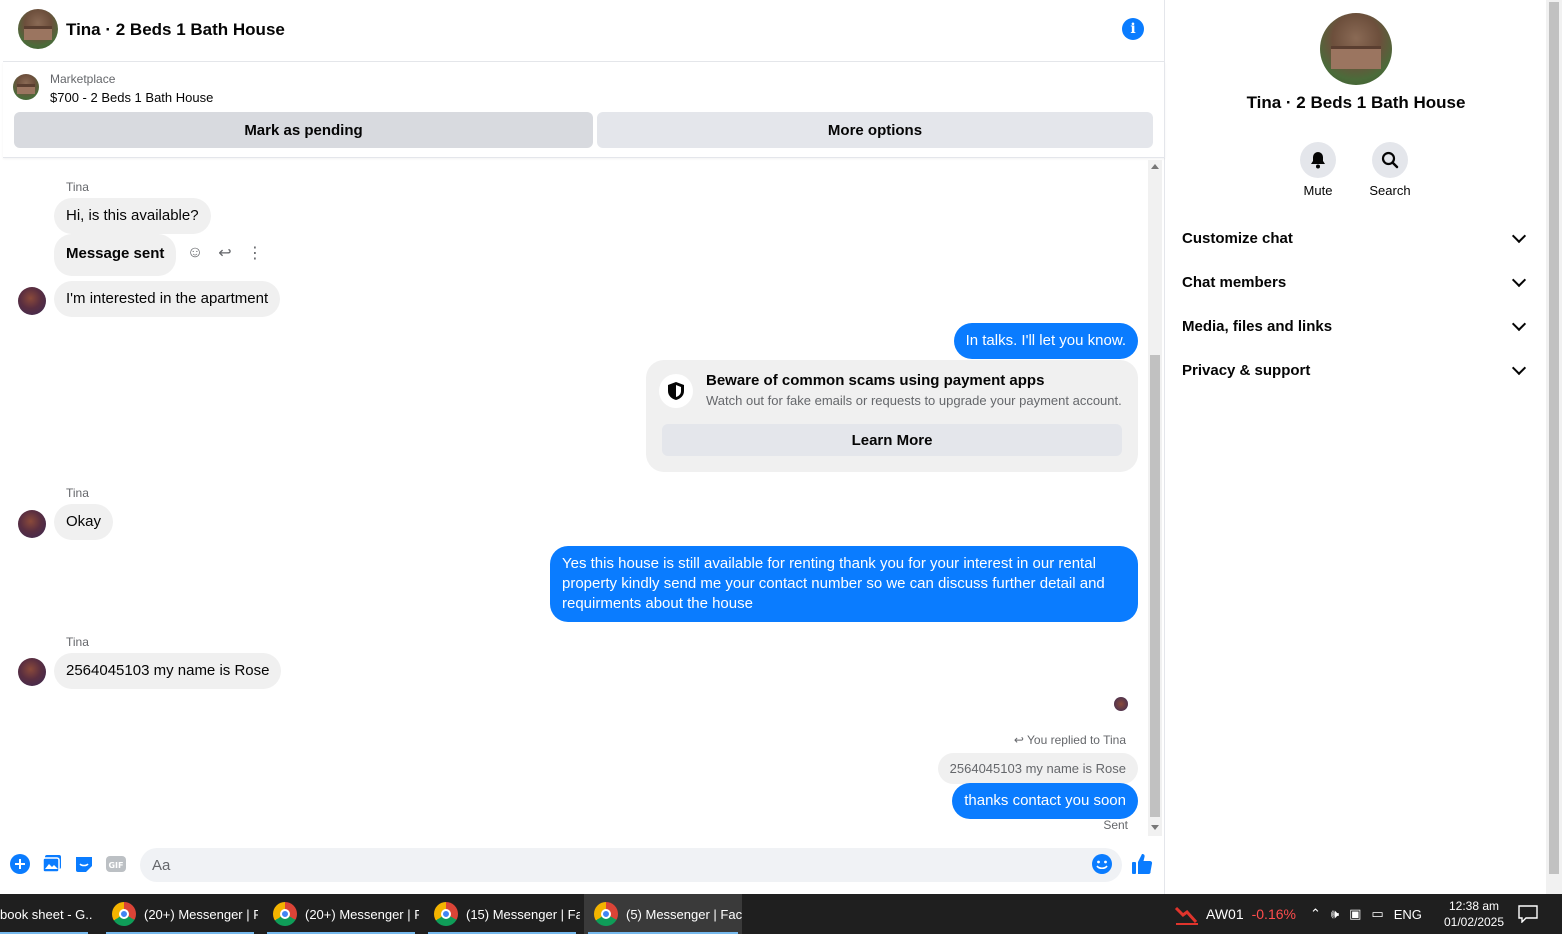  Describe the element at coordinates (1356, 49) in the screenshot. I see `conversation-avatar` at that location.